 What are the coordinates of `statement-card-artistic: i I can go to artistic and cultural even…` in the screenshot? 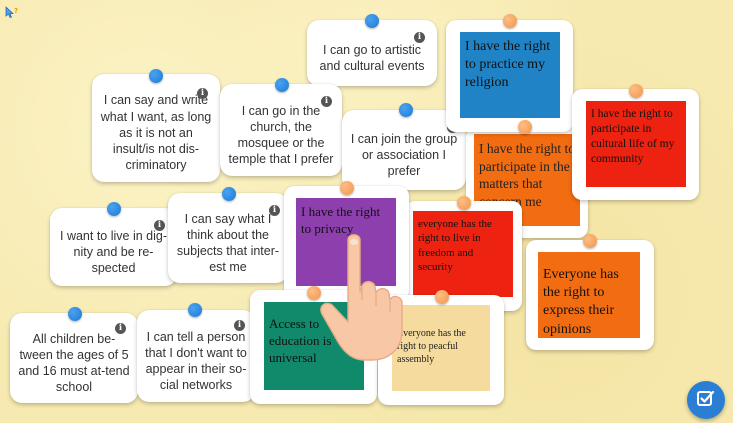 It's located at (372, 53).